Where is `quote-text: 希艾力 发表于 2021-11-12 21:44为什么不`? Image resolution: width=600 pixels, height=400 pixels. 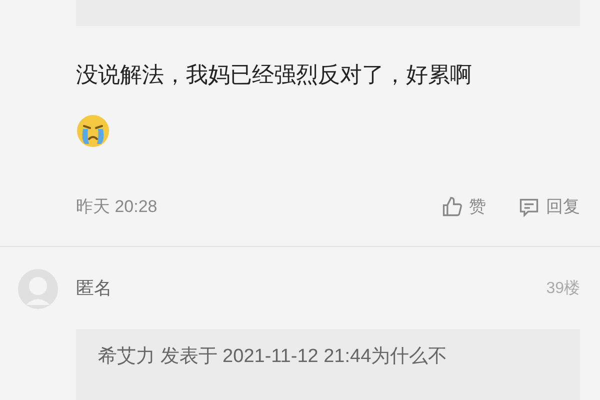 quote-text: 希艾力 发表于 2021-11-12 21:44为什么不 is located at coordinates (273, 356).